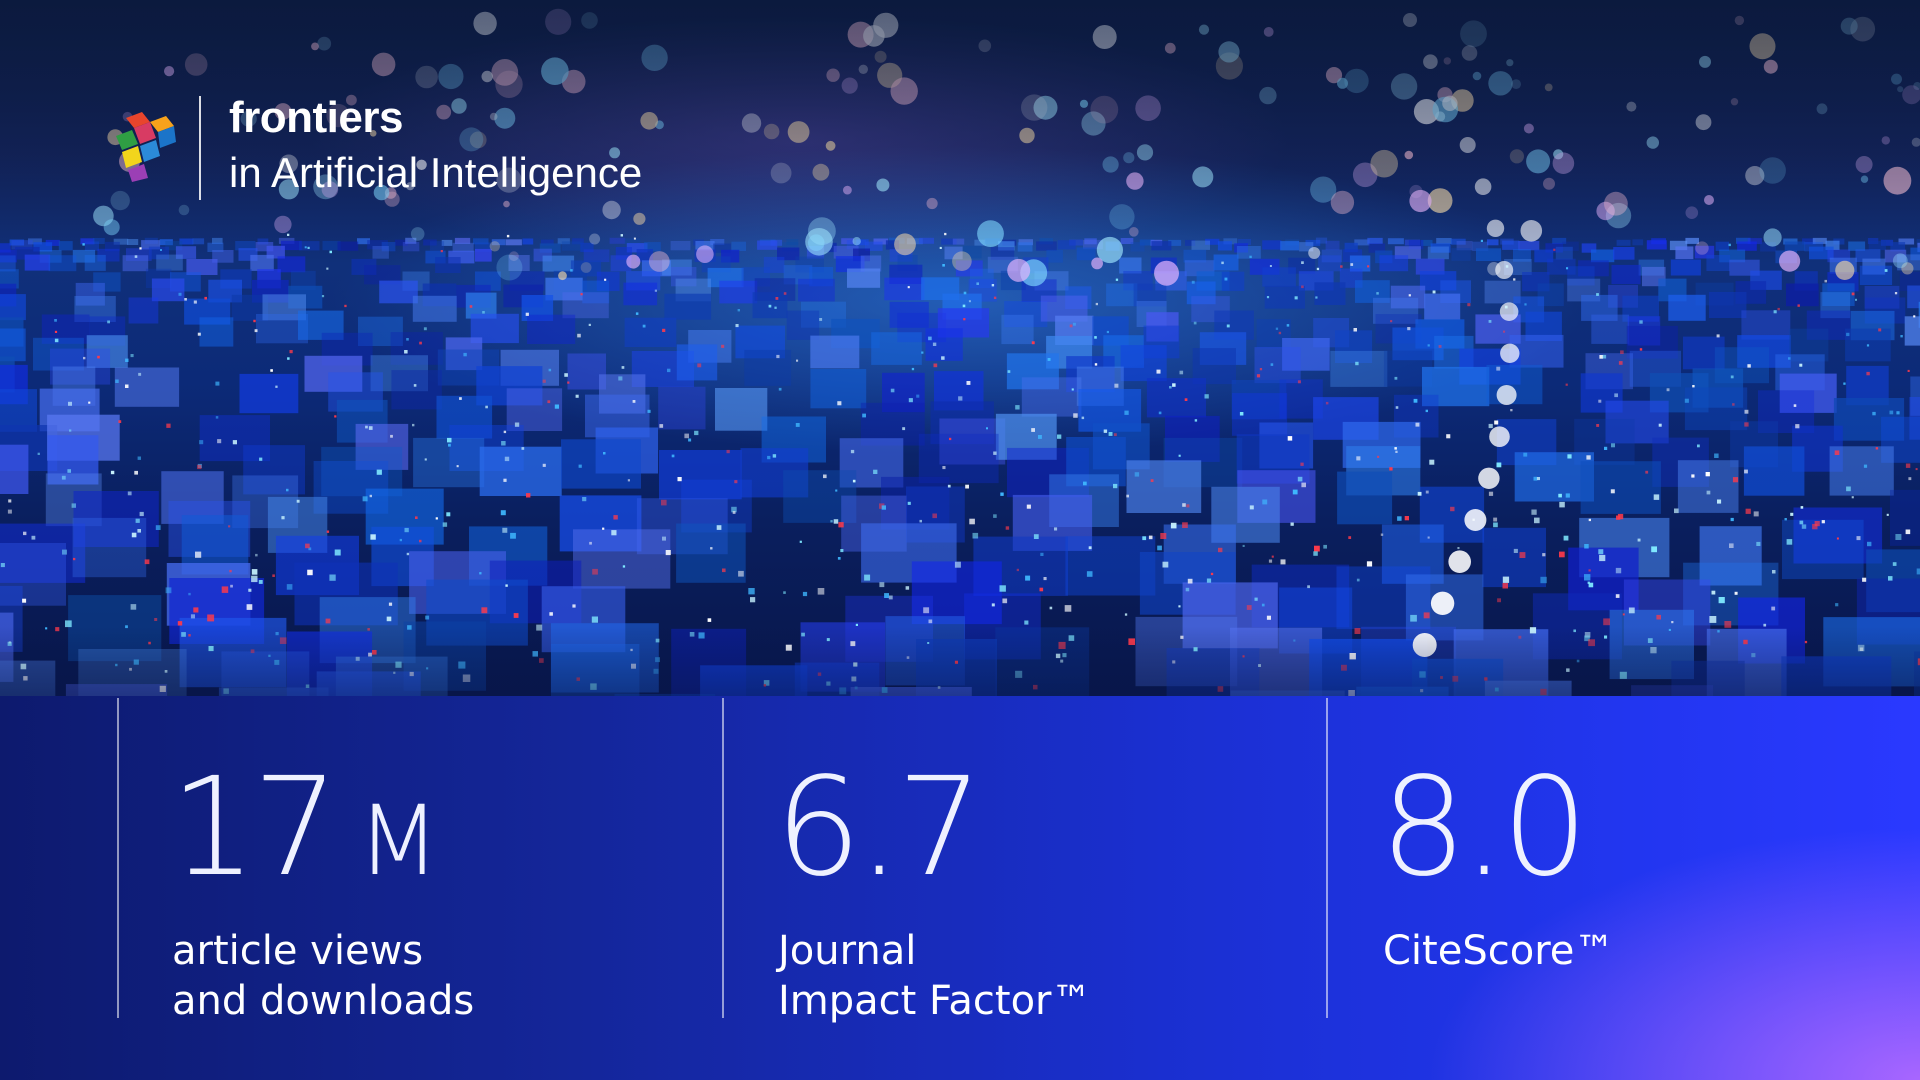 Image resolution: width=1920 pixels, height=1080 pixels. I want to click on frontiers-cube-logo-icon, so click(145, 146).